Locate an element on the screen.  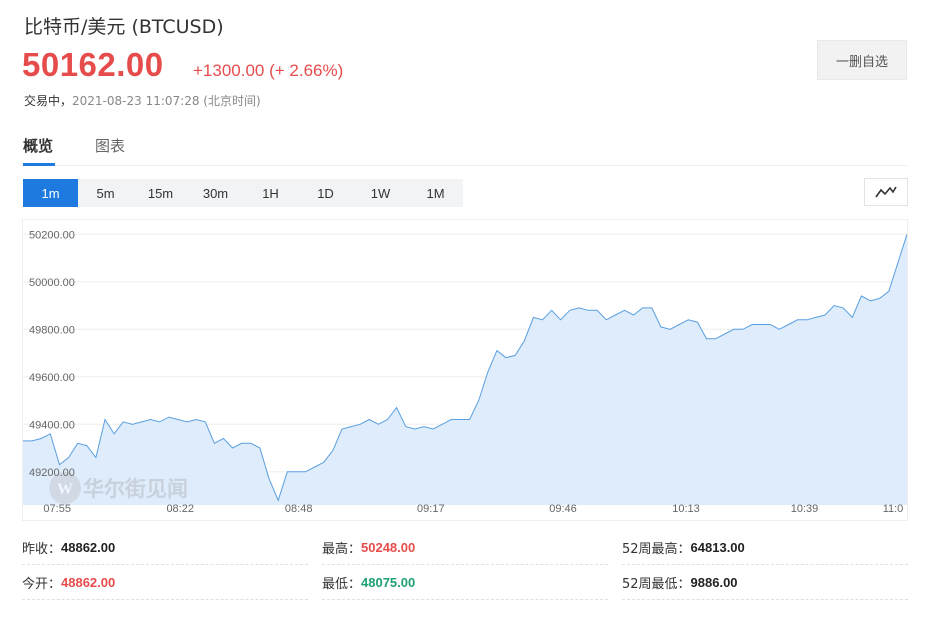
stat-value: 64813.00 is located at coordinates (717, 547).